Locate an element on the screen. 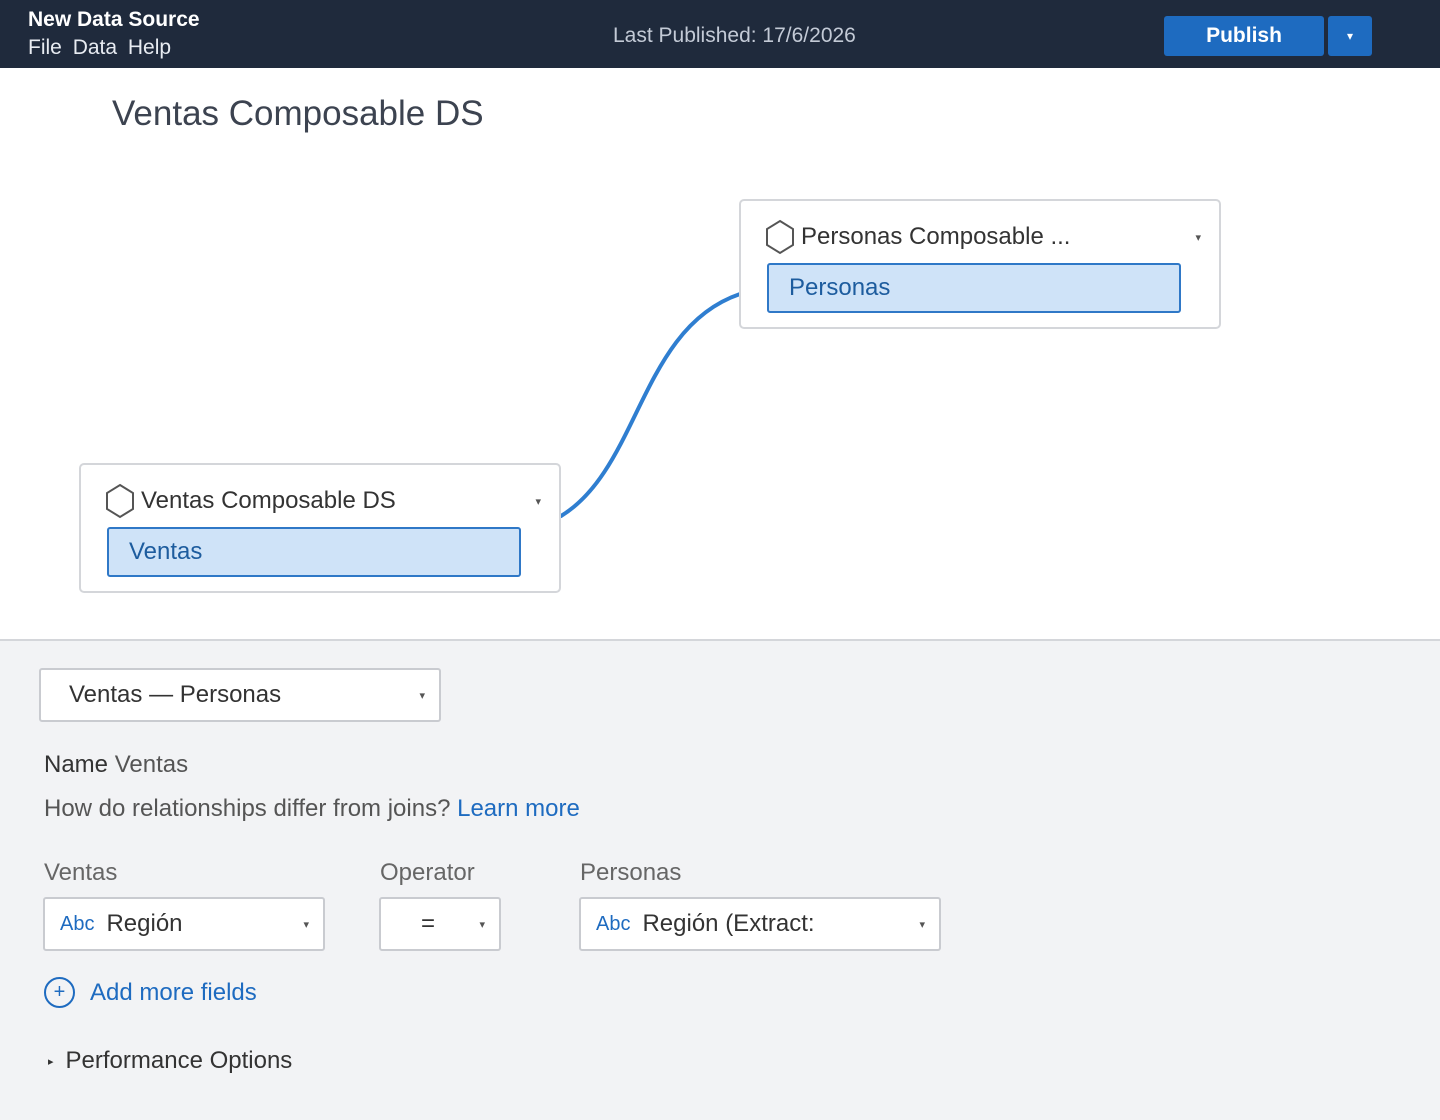 The height and width of the screenshot is (1120, 1440). left-field-value: Región is located at coordinates (144, 923).